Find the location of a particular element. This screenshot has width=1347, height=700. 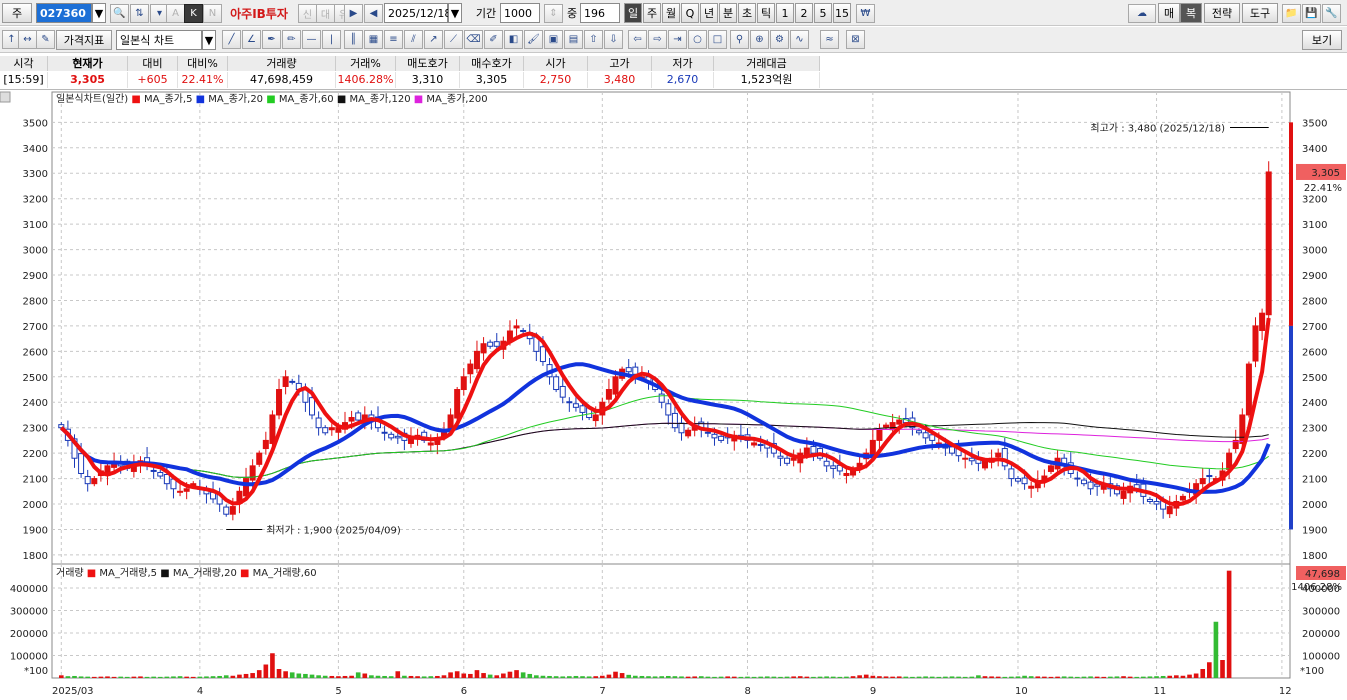

period-button-4: 년 is located at coordinates (709, 13).